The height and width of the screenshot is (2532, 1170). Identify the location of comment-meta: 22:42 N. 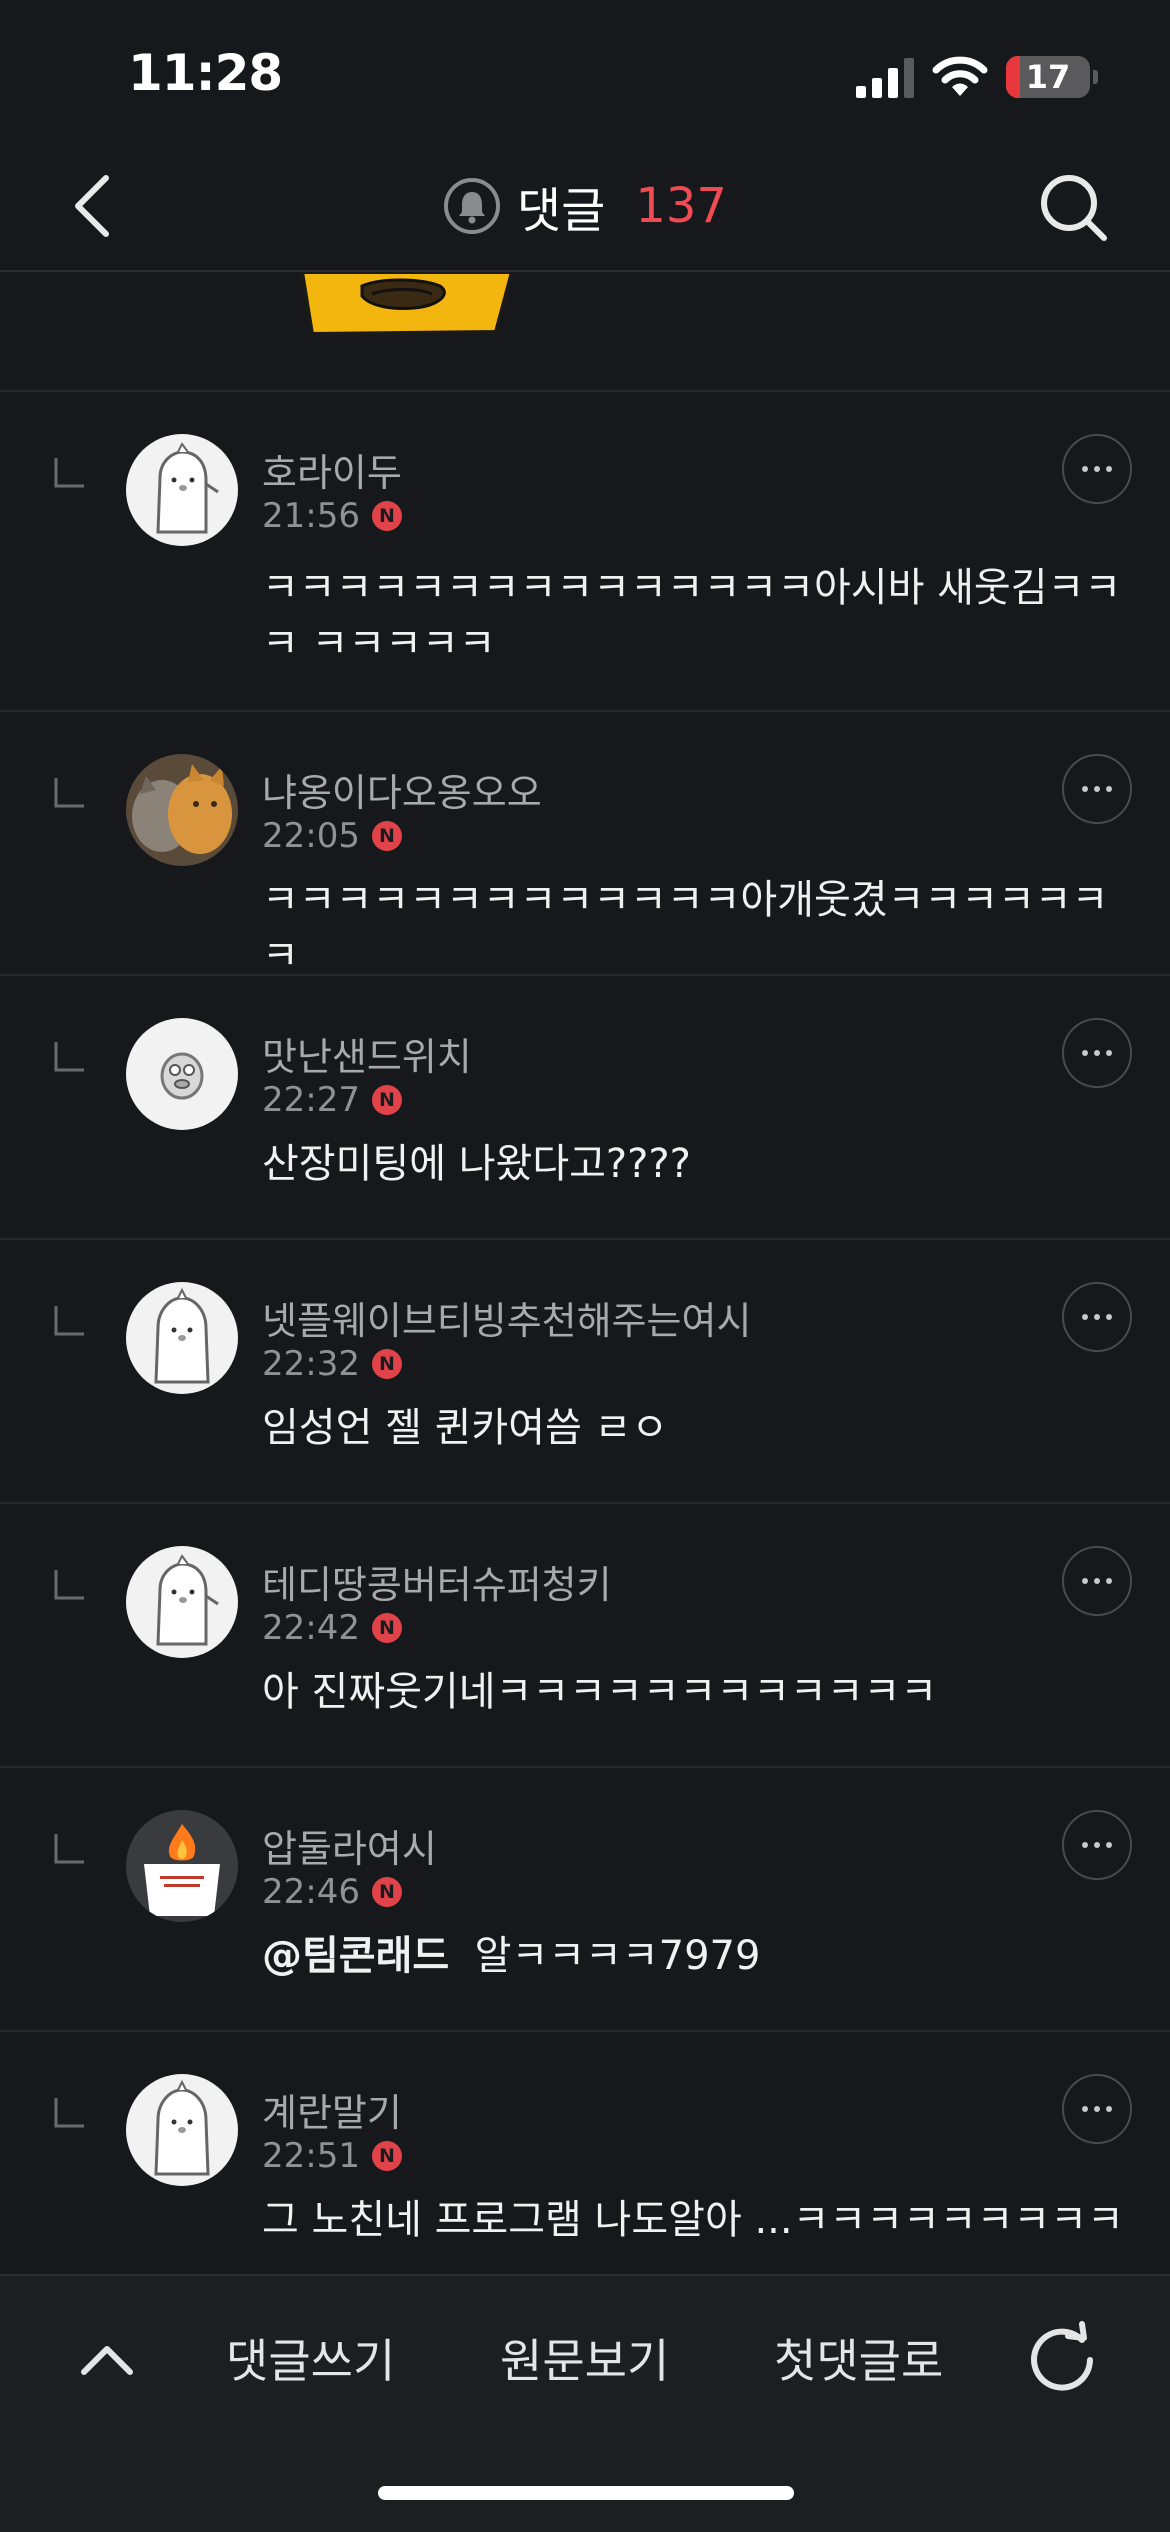
(332, 1628).